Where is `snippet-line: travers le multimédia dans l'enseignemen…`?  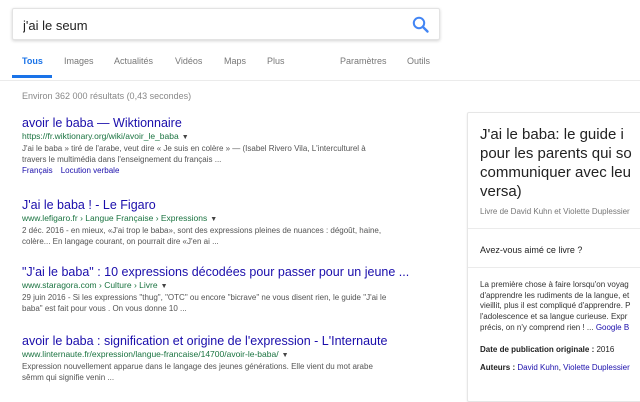 snippet-line: travers le multimédia dans l'enseignemen… is located at coordinates (122, 159).